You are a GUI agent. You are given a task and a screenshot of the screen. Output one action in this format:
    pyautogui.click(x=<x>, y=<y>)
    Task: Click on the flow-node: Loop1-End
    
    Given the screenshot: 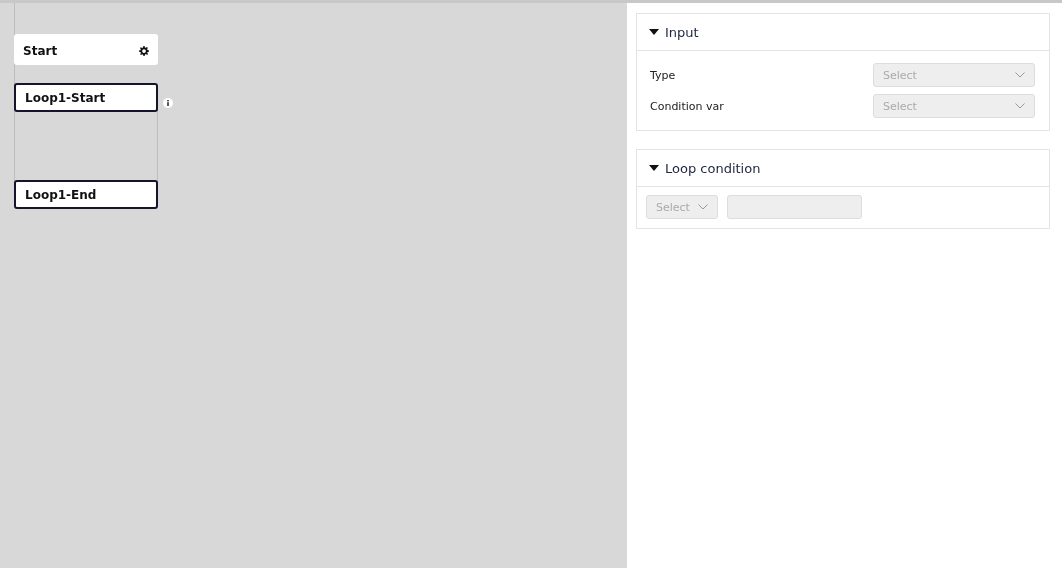 What is the action you would take?
    pyautogui.click(x=86, y=194)
    